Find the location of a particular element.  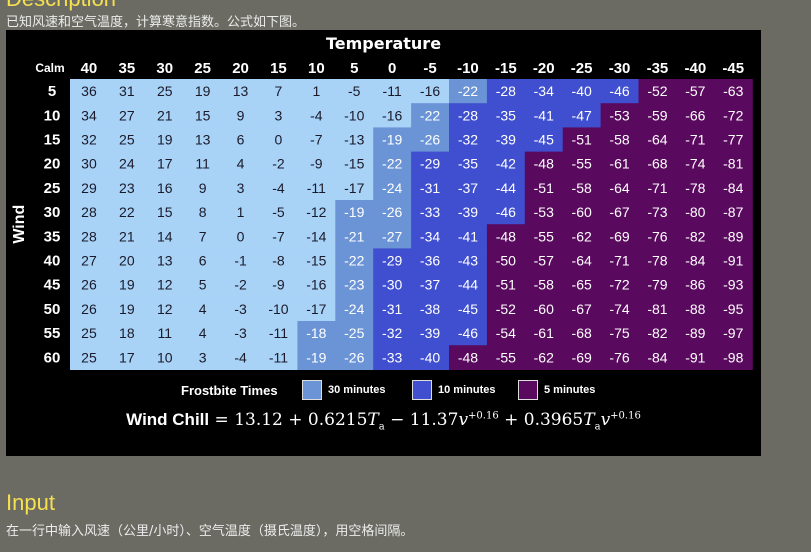

chill-value: -82 is located at coordinates (657, 333).